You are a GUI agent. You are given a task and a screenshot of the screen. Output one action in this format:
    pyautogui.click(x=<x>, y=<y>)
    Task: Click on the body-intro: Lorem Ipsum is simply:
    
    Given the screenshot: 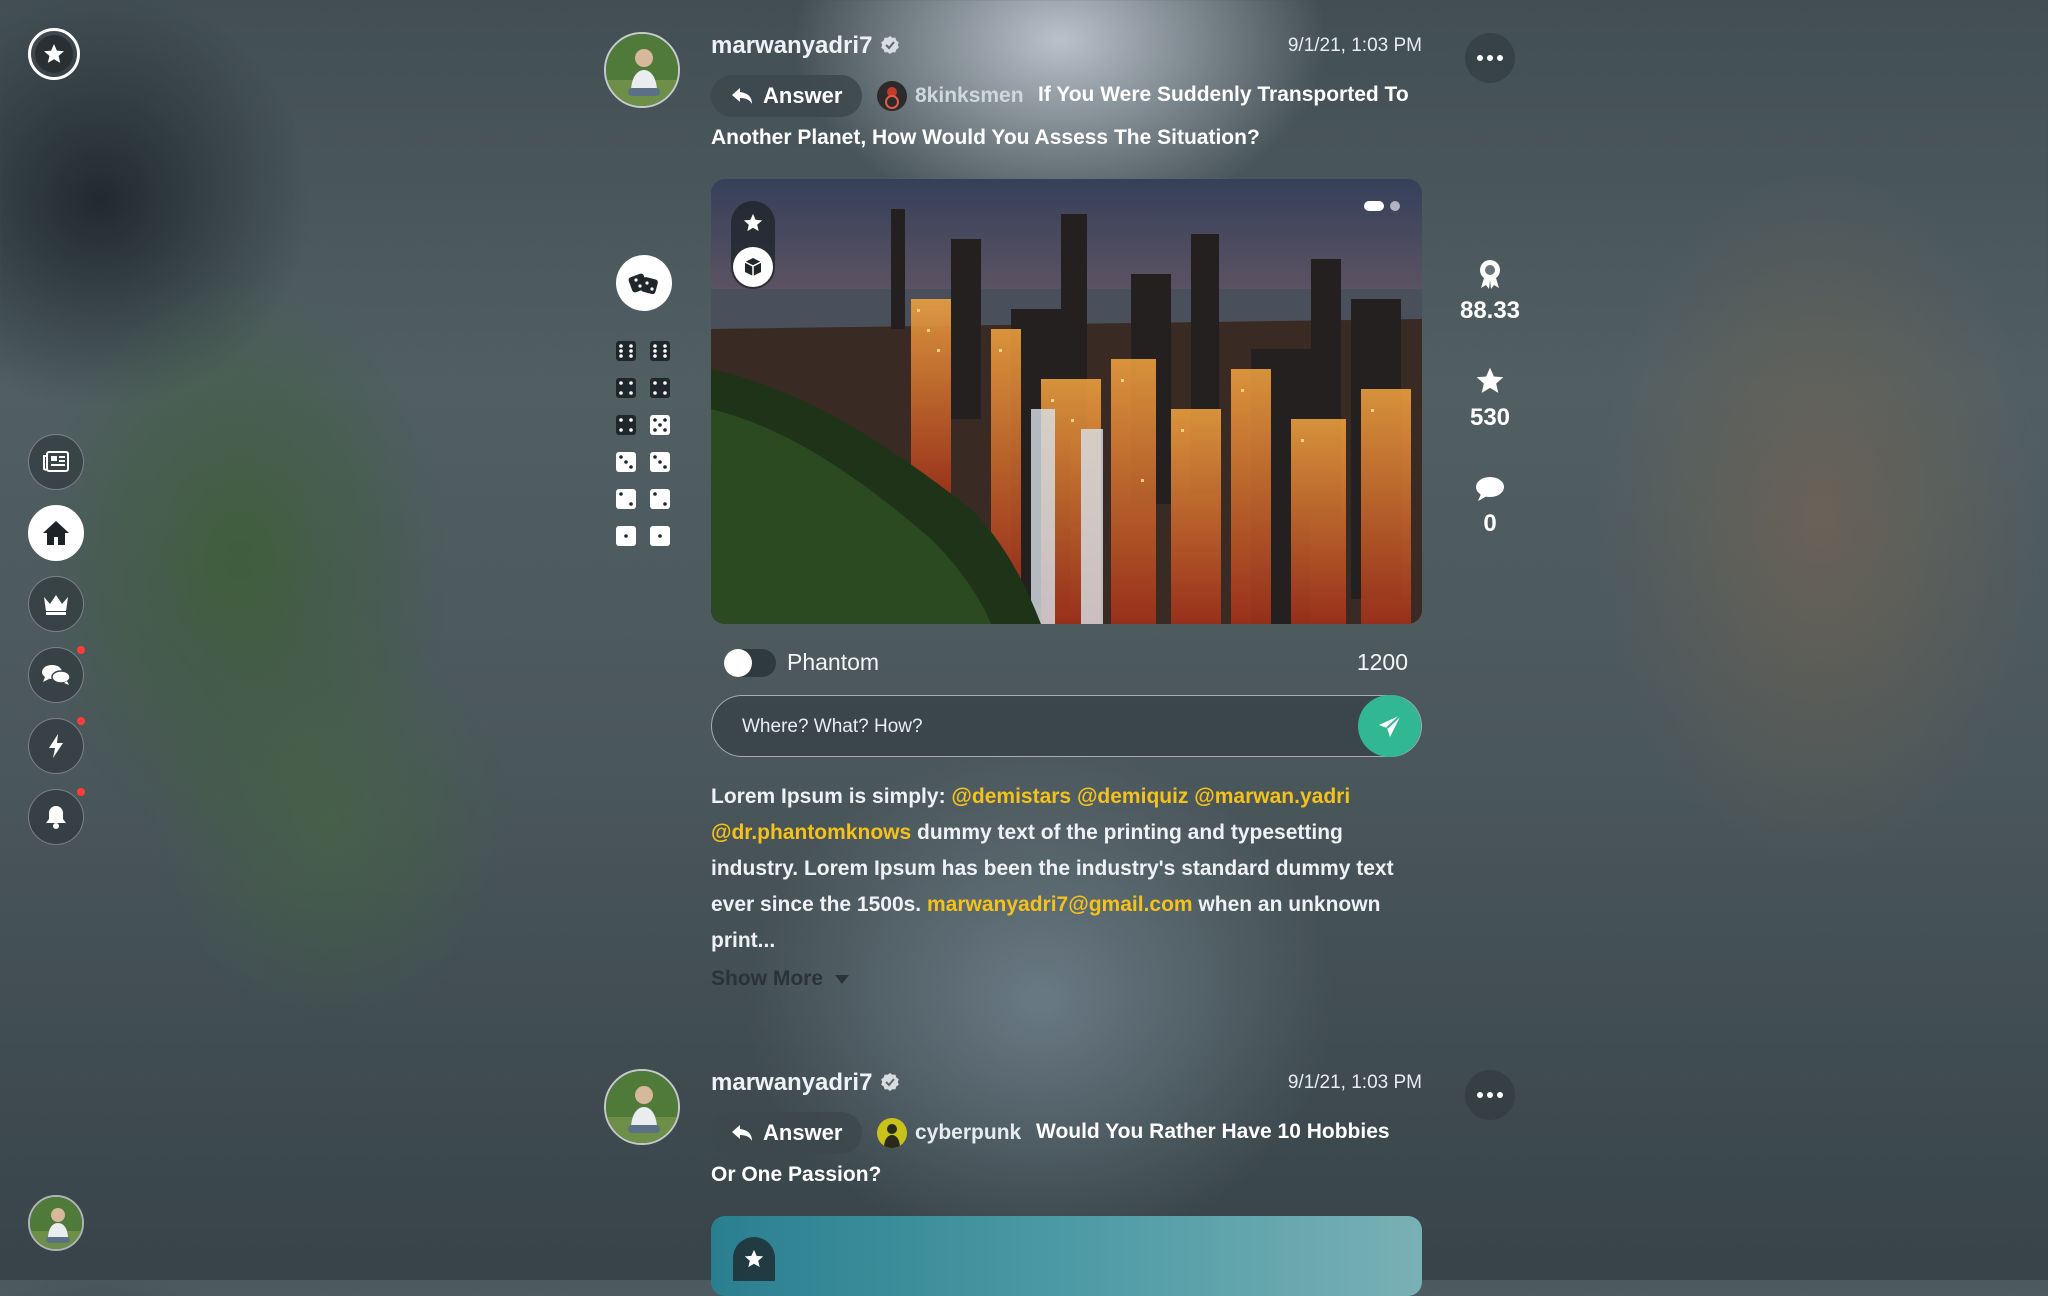 What is the action you would take?
    pyautogui.click(x=828, y=796)
    